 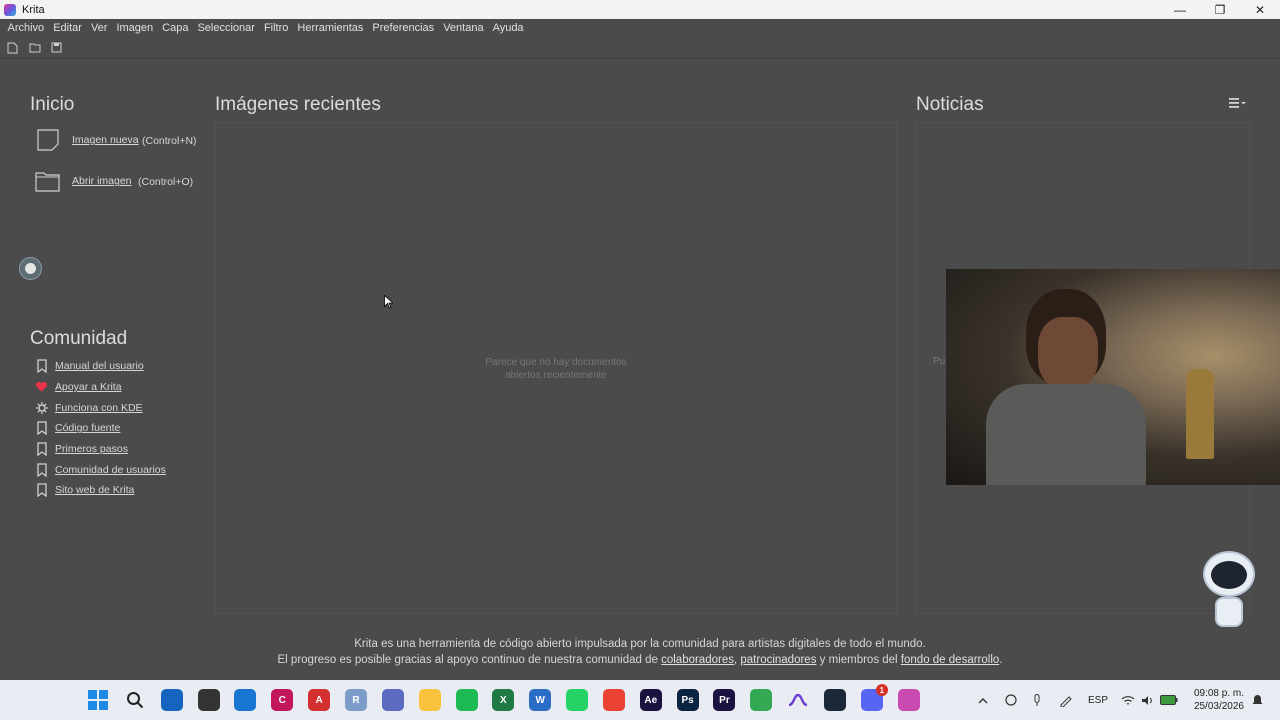 I want to click on unity-icon, so click(x=208, y=700).